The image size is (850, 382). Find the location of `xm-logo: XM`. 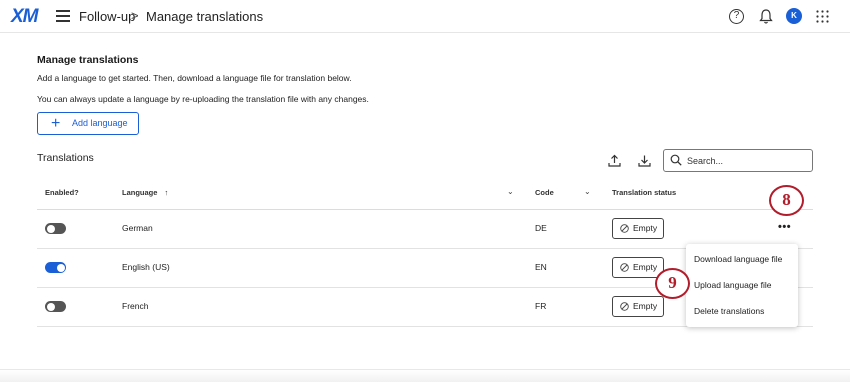

xm-logo: XM is located at coordinates (24, 17).